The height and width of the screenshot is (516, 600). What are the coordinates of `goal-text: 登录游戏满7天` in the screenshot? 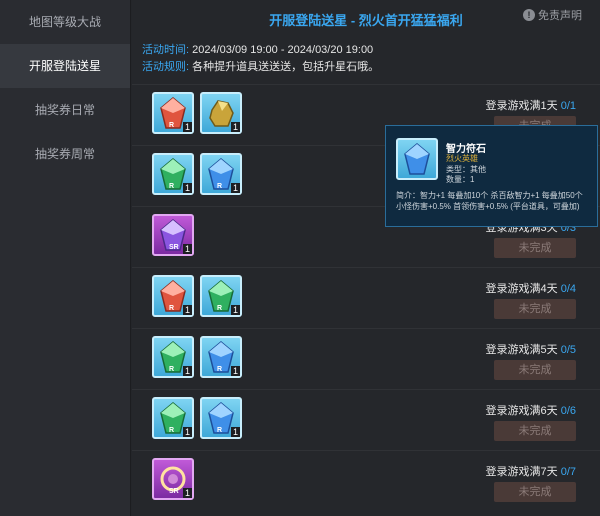 It's located at (521, 472).